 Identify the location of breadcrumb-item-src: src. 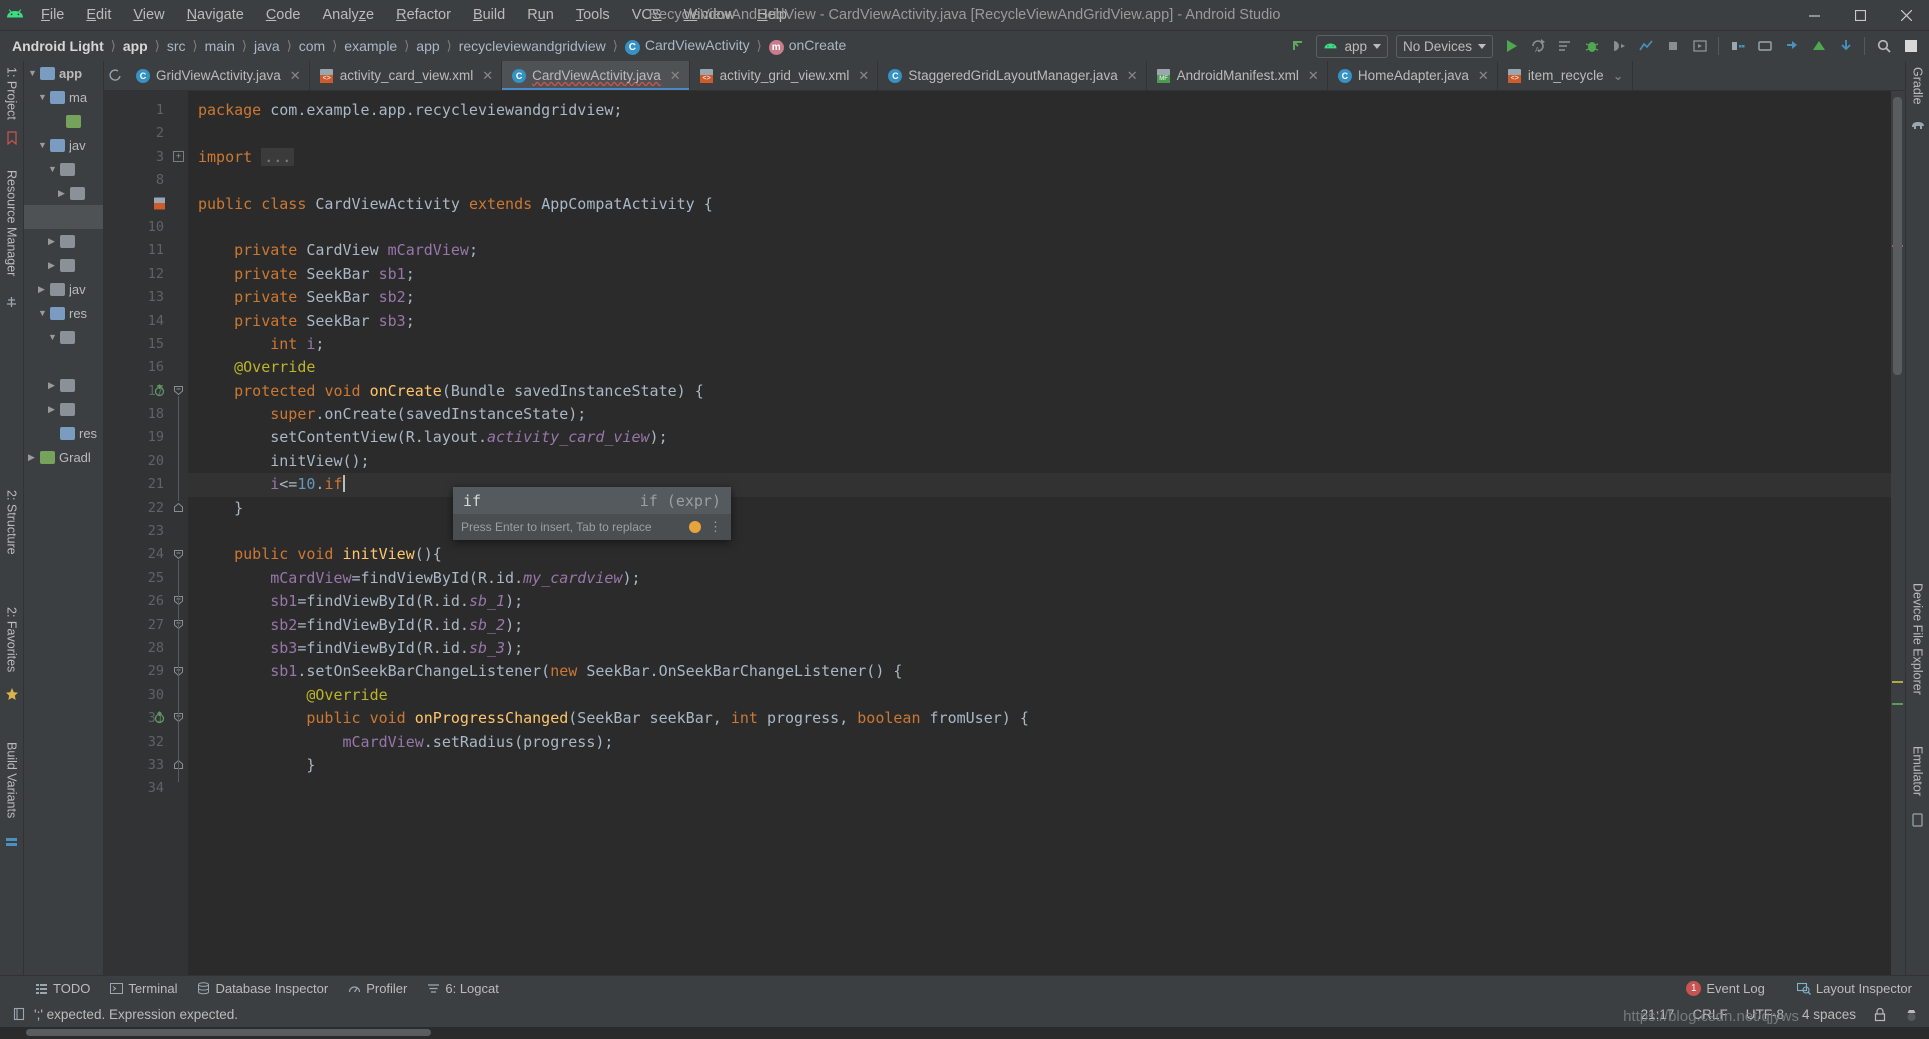
(176, 46).